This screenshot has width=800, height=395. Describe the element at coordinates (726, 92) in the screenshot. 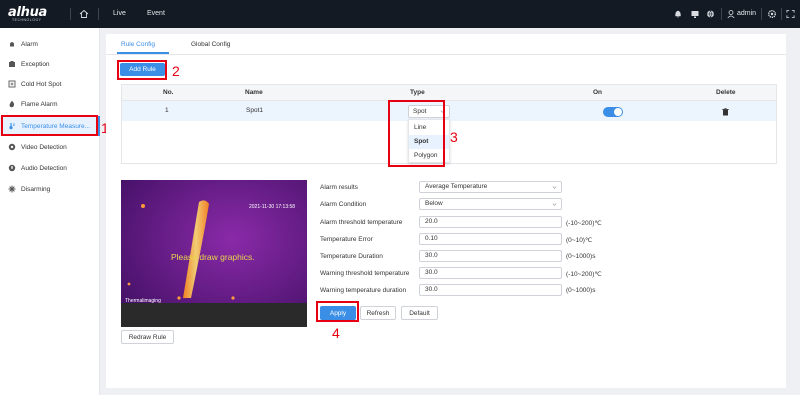

I see `column-header-delete: Delete` at that location.